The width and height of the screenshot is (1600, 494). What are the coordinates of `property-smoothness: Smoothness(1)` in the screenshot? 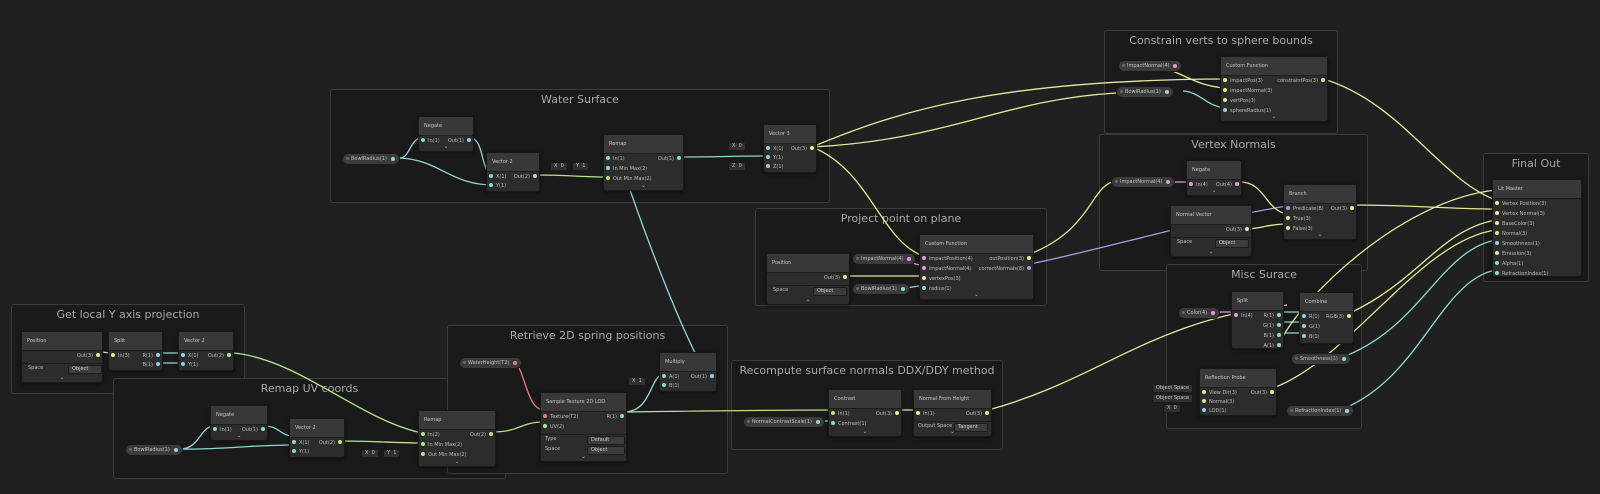 It's located at (1321, 359).